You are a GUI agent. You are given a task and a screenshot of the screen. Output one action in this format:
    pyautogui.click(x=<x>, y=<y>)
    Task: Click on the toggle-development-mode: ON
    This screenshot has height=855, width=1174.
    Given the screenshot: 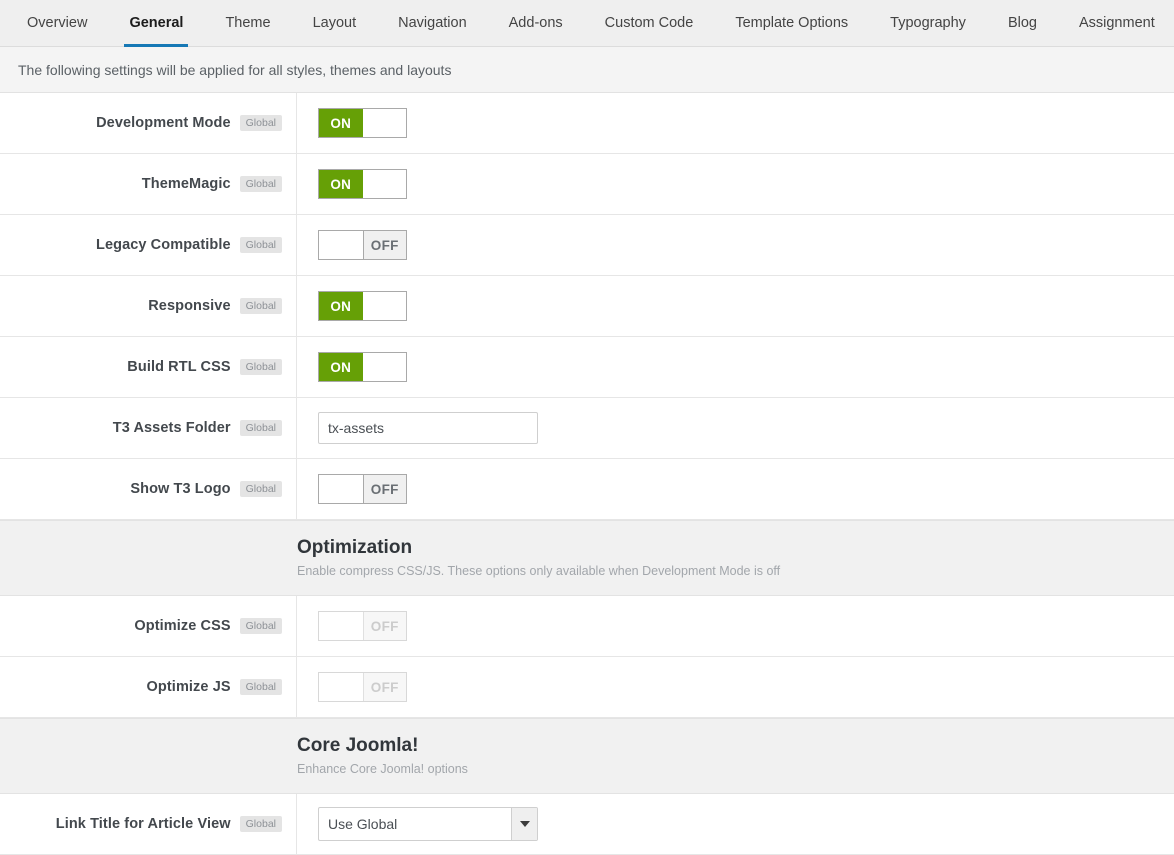 What is the action you would take?
    pyautogui.click(x=362, y=123)
    